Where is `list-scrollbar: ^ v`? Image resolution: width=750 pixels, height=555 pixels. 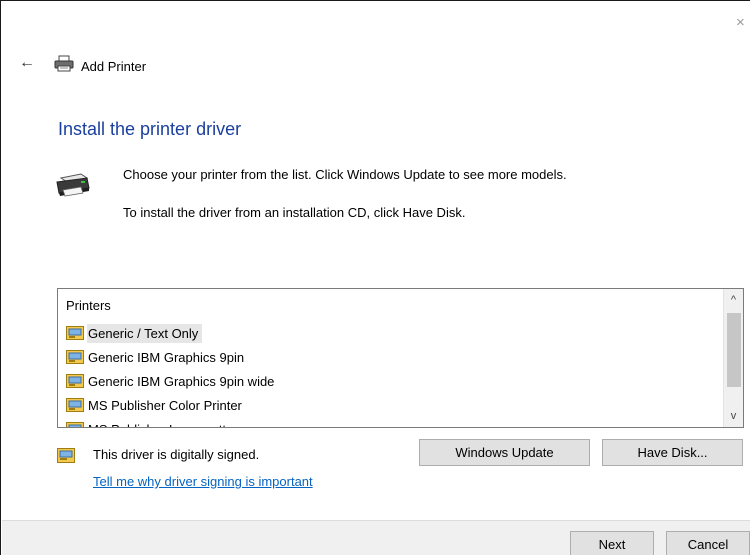 list-scrollbar: ^ v is located at coordinates (733, 358).